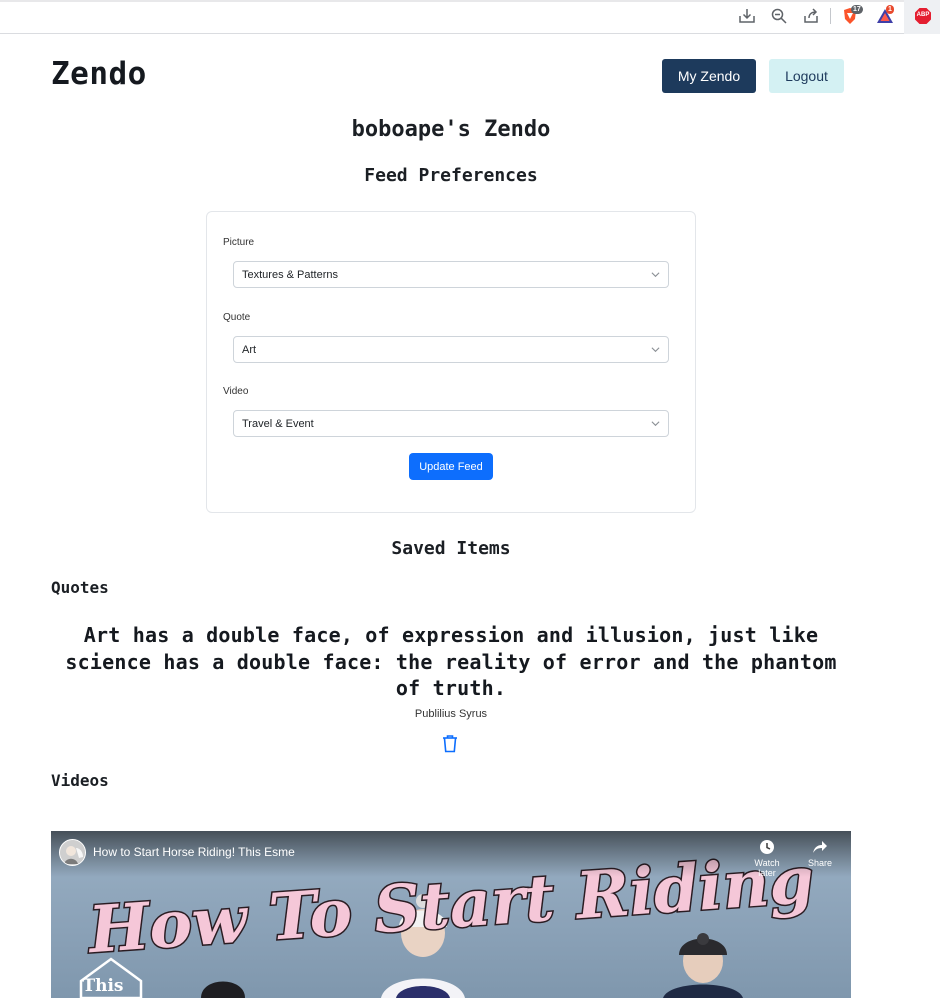 The width and height of the screenshot is (940, 998). I want to click on quote-select-value: Art, so click(249, 349).